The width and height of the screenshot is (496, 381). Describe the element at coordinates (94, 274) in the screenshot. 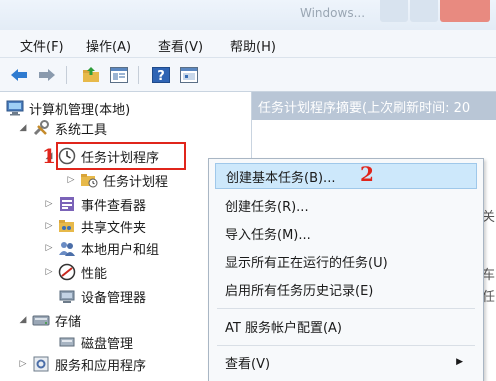

I see `tree-label: 性能` at that location.